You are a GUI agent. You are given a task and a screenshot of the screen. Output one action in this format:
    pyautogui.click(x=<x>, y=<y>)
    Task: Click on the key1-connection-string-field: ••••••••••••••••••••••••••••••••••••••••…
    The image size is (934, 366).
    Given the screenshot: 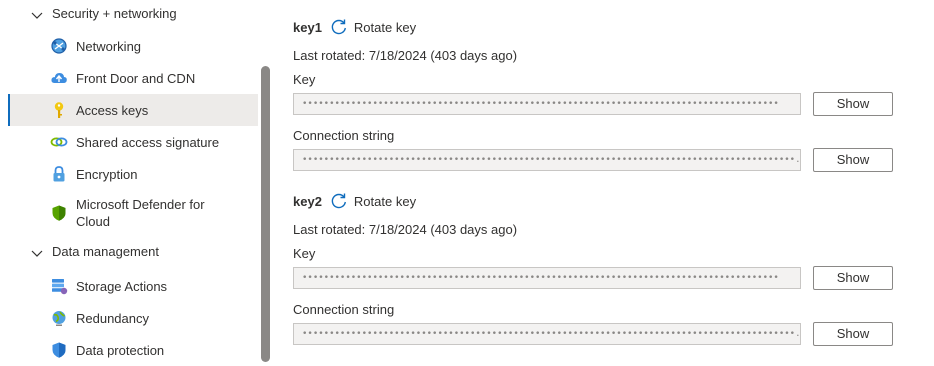 What is the action you would take?
    pyautogui.click(x=547, y=160)
    